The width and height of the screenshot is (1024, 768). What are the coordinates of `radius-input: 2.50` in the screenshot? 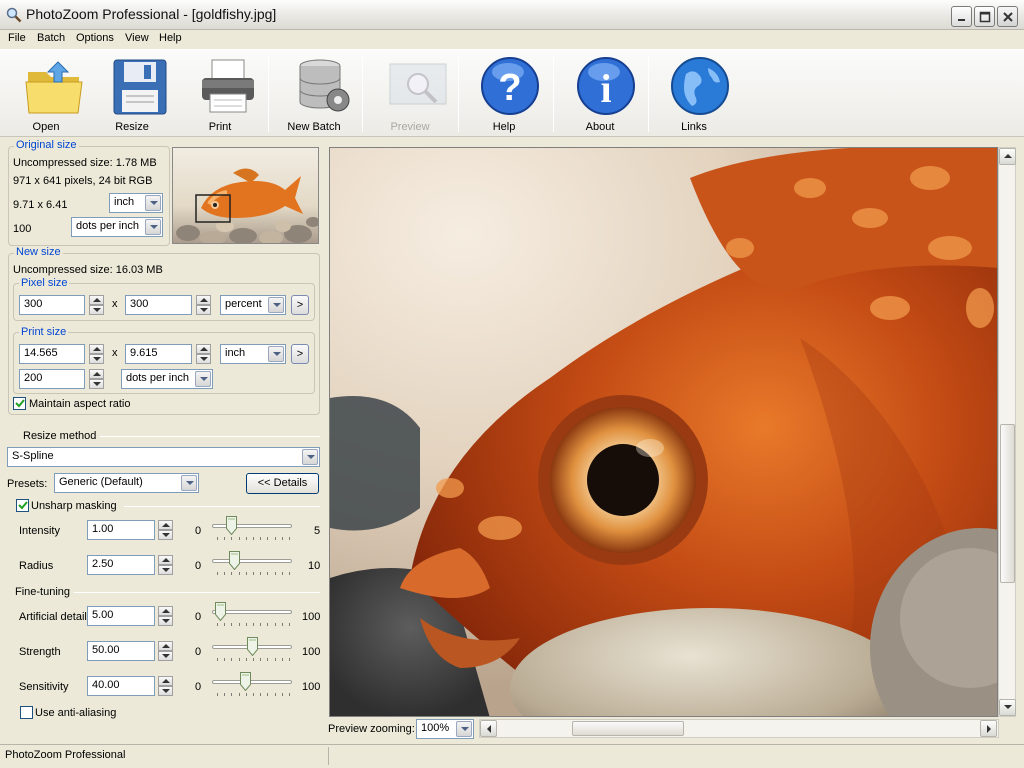 It's located at (121, 565).